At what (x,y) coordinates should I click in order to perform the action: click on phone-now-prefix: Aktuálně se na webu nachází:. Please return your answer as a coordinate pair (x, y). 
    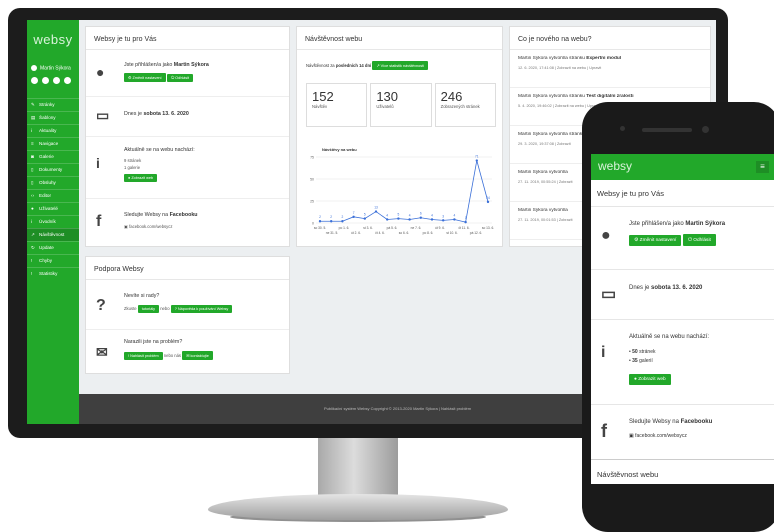
    Looking at the image, I should click on (669, 337).